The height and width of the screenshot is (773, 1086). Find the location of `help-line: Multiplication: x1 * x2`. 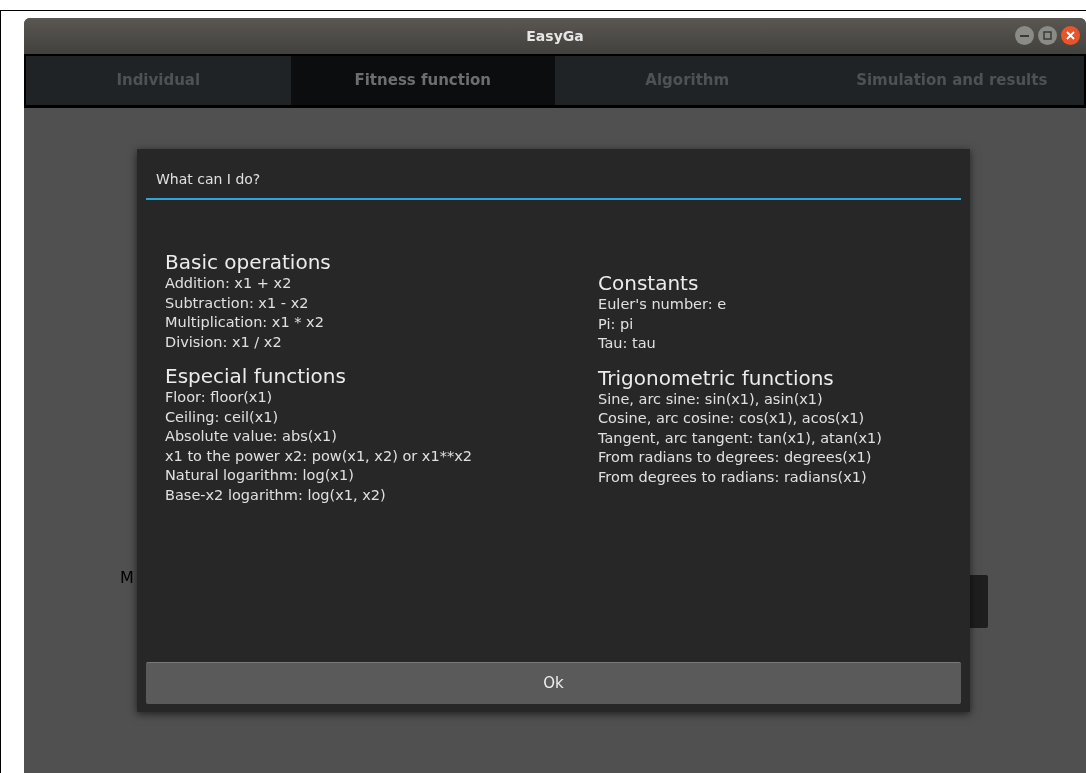

help-line: Multiplication: x1 * x2 is located at coordinates (245, 322).